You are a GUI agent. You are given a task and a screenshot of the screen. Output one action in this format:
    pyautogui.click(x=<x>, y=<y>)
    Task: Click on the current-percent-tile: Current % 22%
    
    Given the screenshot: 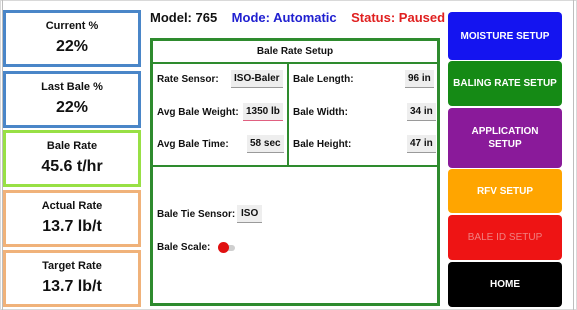 What is the action you would take?
    pyautogui.click(x=72, y=38)
    